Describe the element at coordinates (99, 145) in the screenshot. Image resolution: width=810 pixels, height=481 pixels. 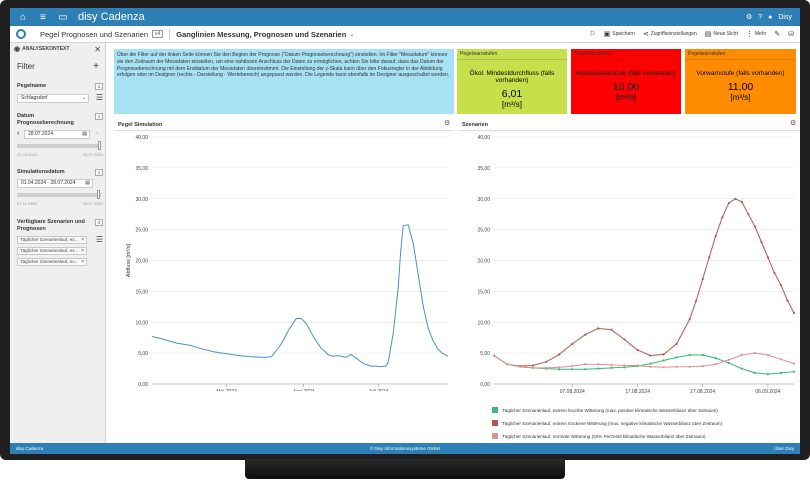
I see `datum-slider-handle` at that location.